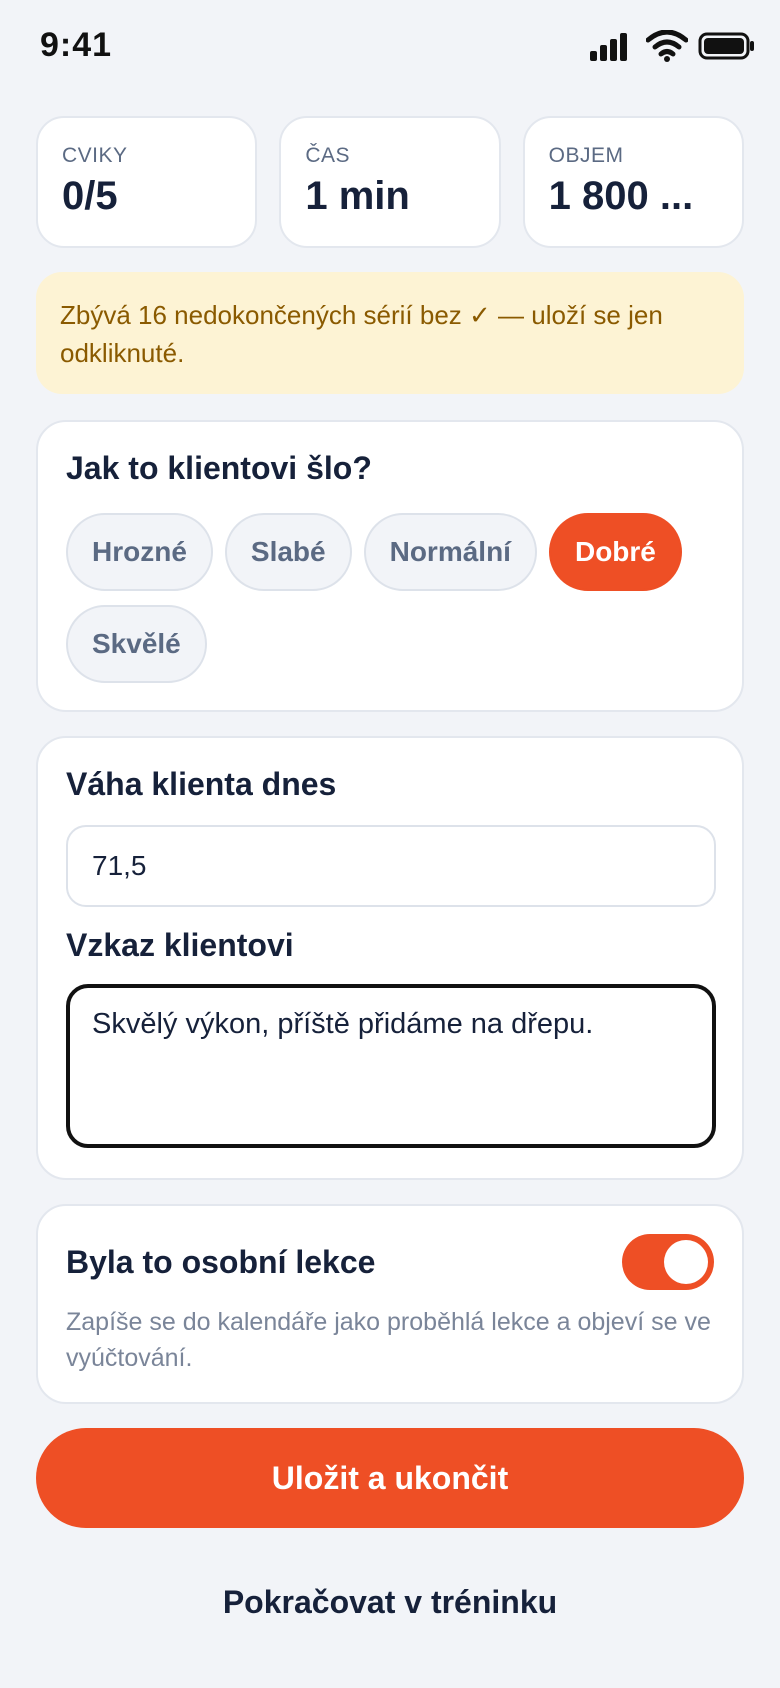 The height and width of the screenshot is (1688, 780). What do you see at coordinates (90, 196) in the screenshot?
I see `stat-value: 0/5` at bounding box center [90, 196].